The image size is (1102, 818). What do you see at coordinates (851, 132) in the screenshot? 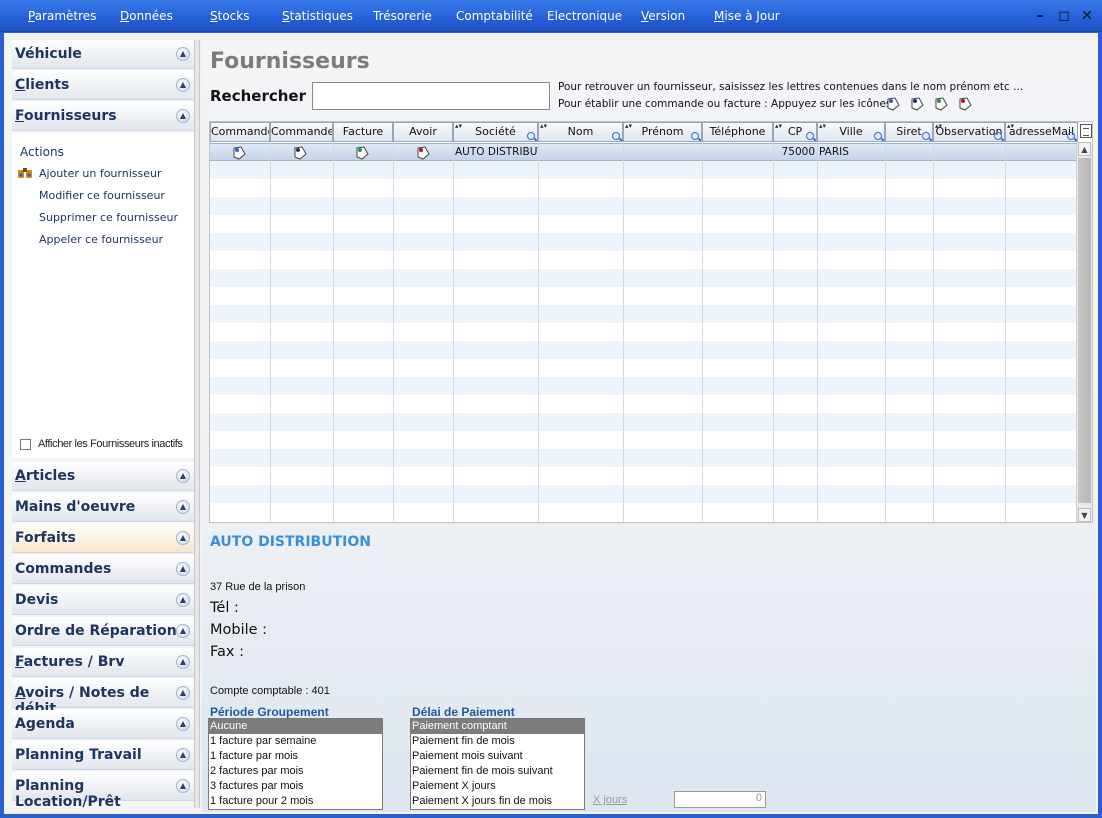
I see `col-ville: ▴▾ Ville` at bounding box center [851, 132].